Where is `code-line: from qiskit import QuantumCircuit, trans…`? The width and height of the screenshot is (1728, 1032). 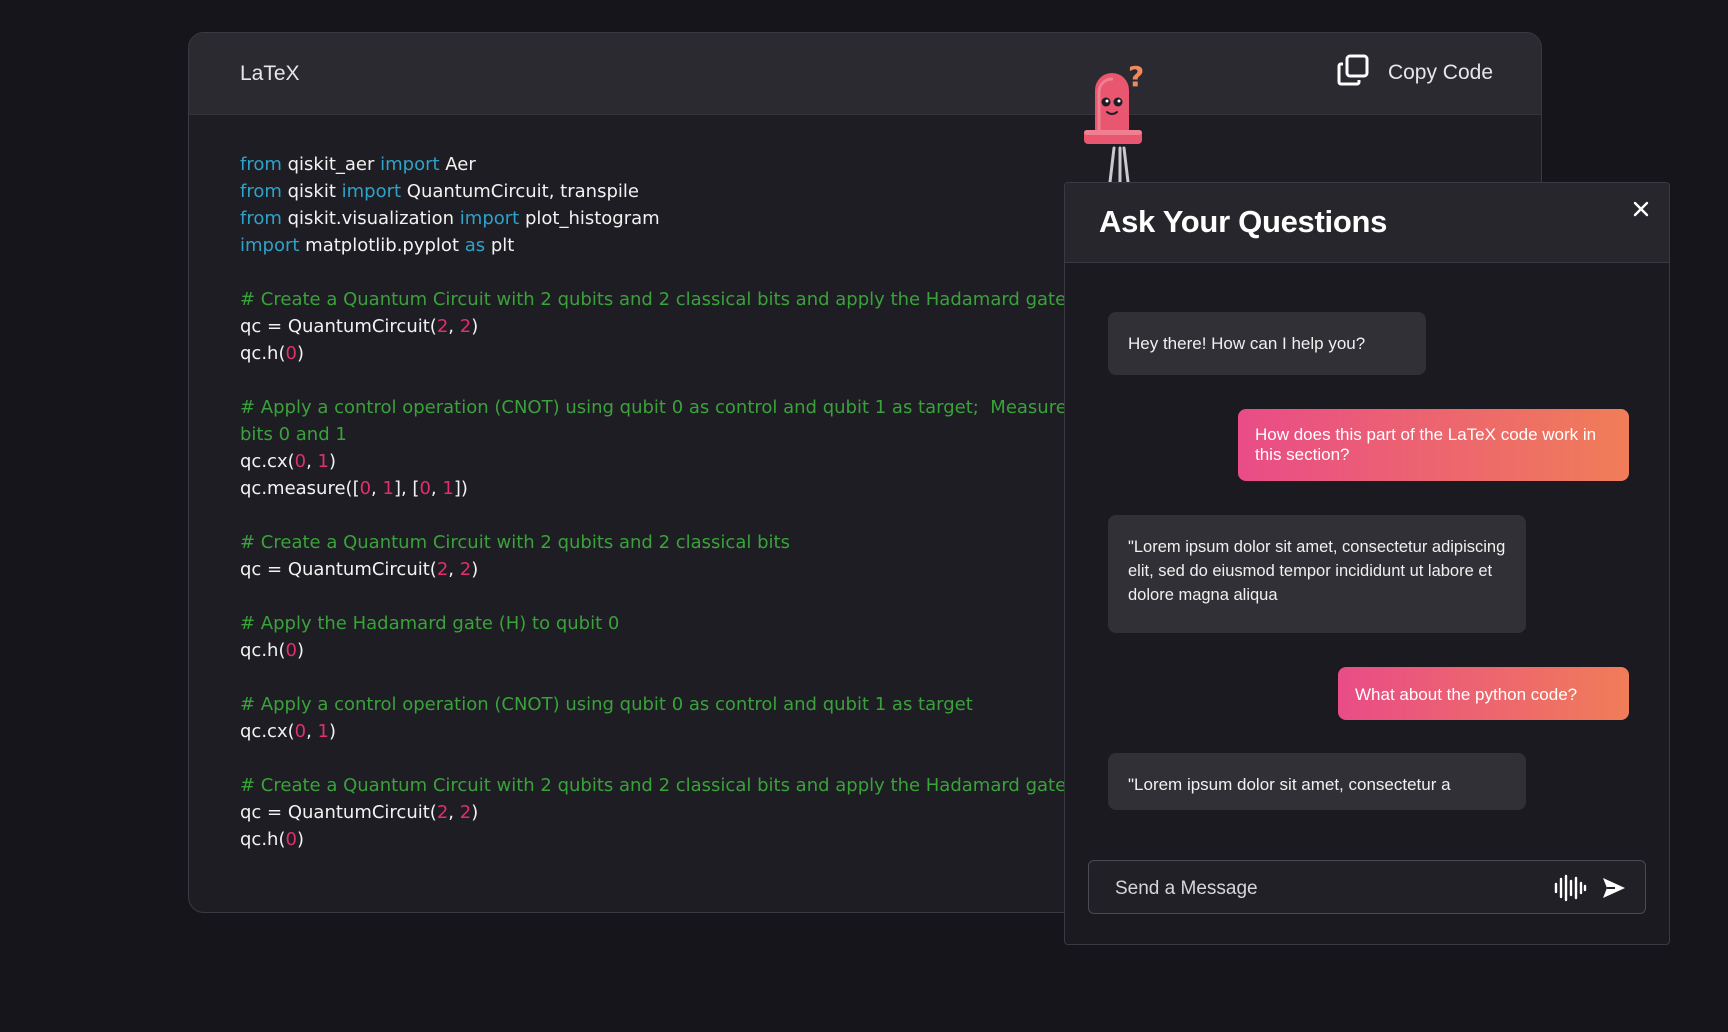 code-line: from qiskit import QuantumCircuit, trans… is located at coordinates (653, 191).